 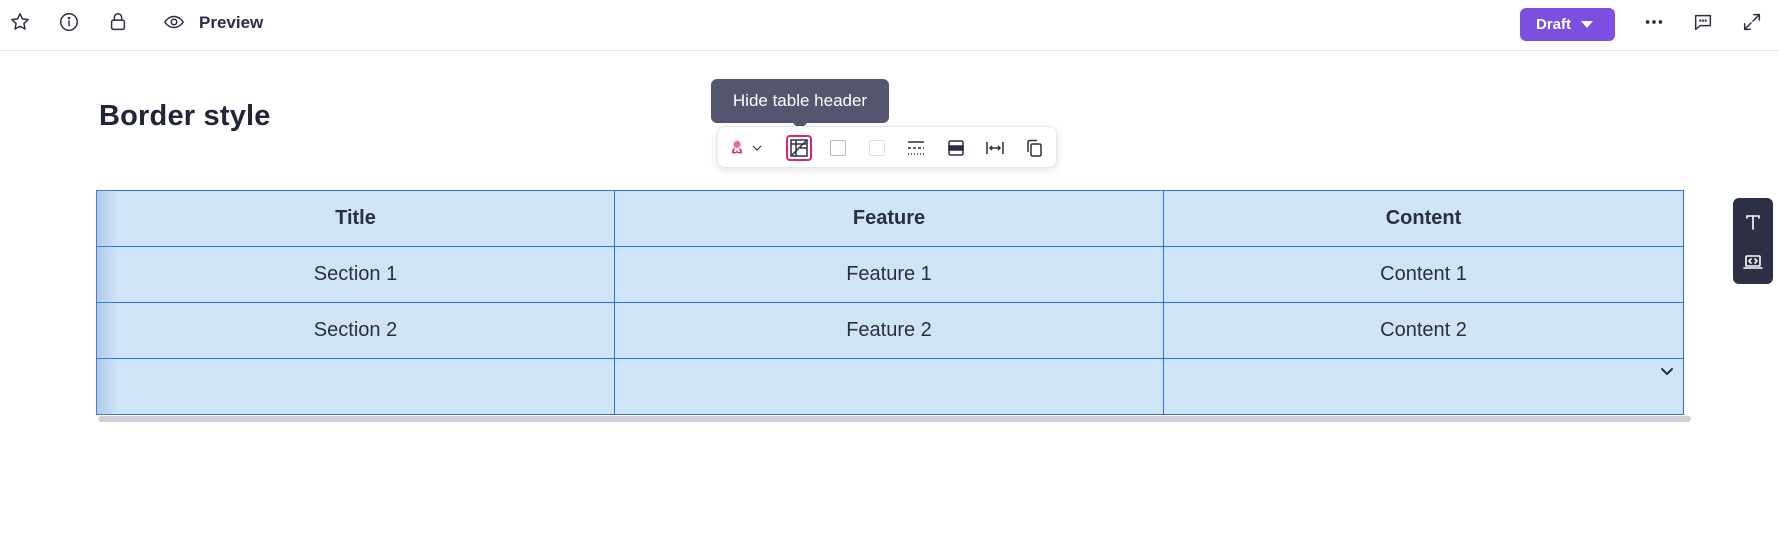 What do you see at coordinates (757, 148) in the screenshot?
I see `chevron-down-icon` at bounding box center [757, 148].